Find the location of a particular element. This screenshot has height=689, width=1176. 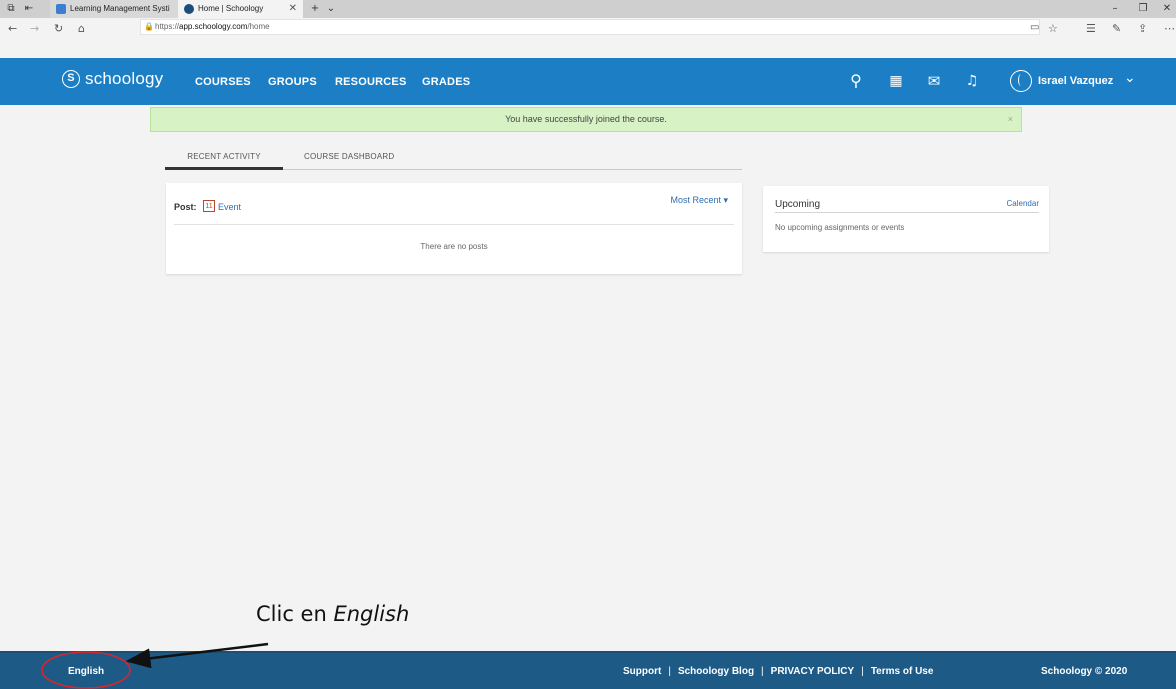

url-prefix: https:// is located at coordinates (167, 26).